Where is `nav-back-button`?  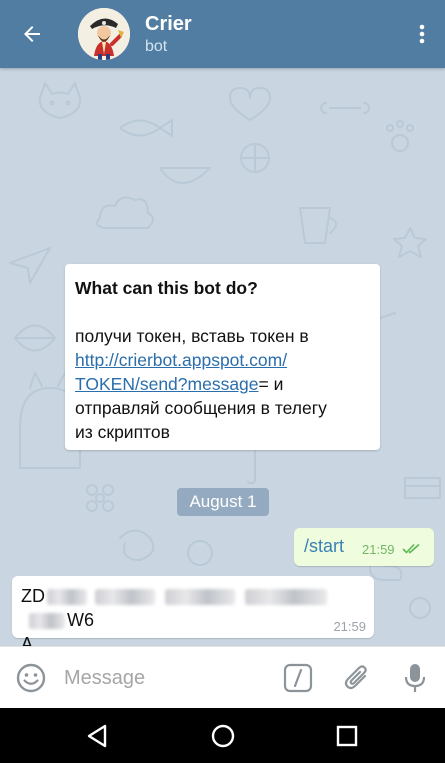 nav-back-button is located at coordinates (97, 735).